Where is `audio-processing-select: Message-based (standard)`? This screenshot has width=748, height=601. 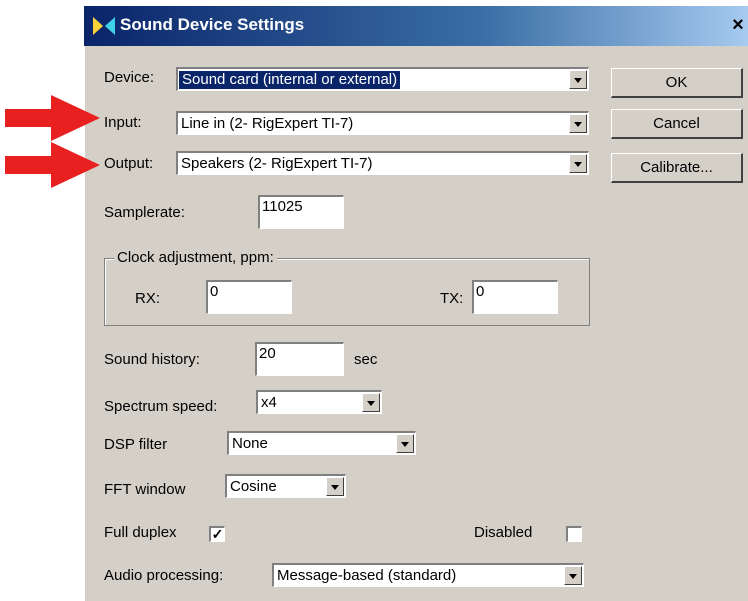 audio-processing-select: Message-based (standard) is located at coordinates (428, 575).